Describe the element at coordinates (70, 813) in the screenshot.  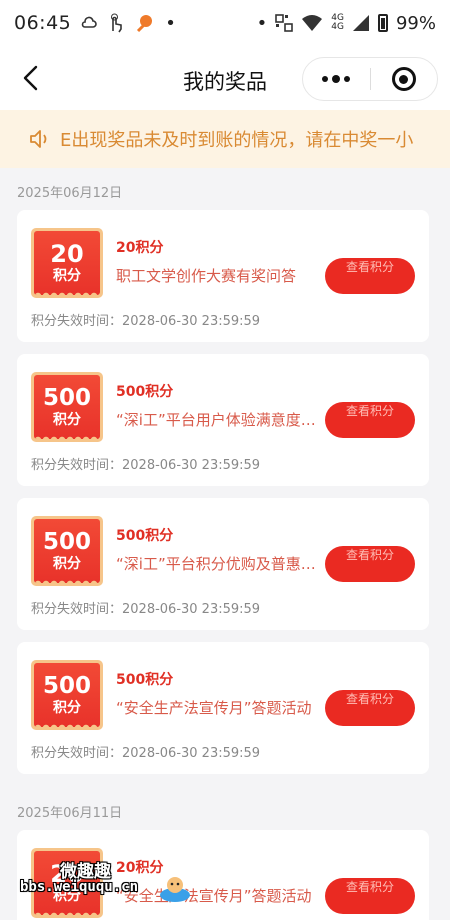
I see `date-label: 2025年06月11日` at that location.